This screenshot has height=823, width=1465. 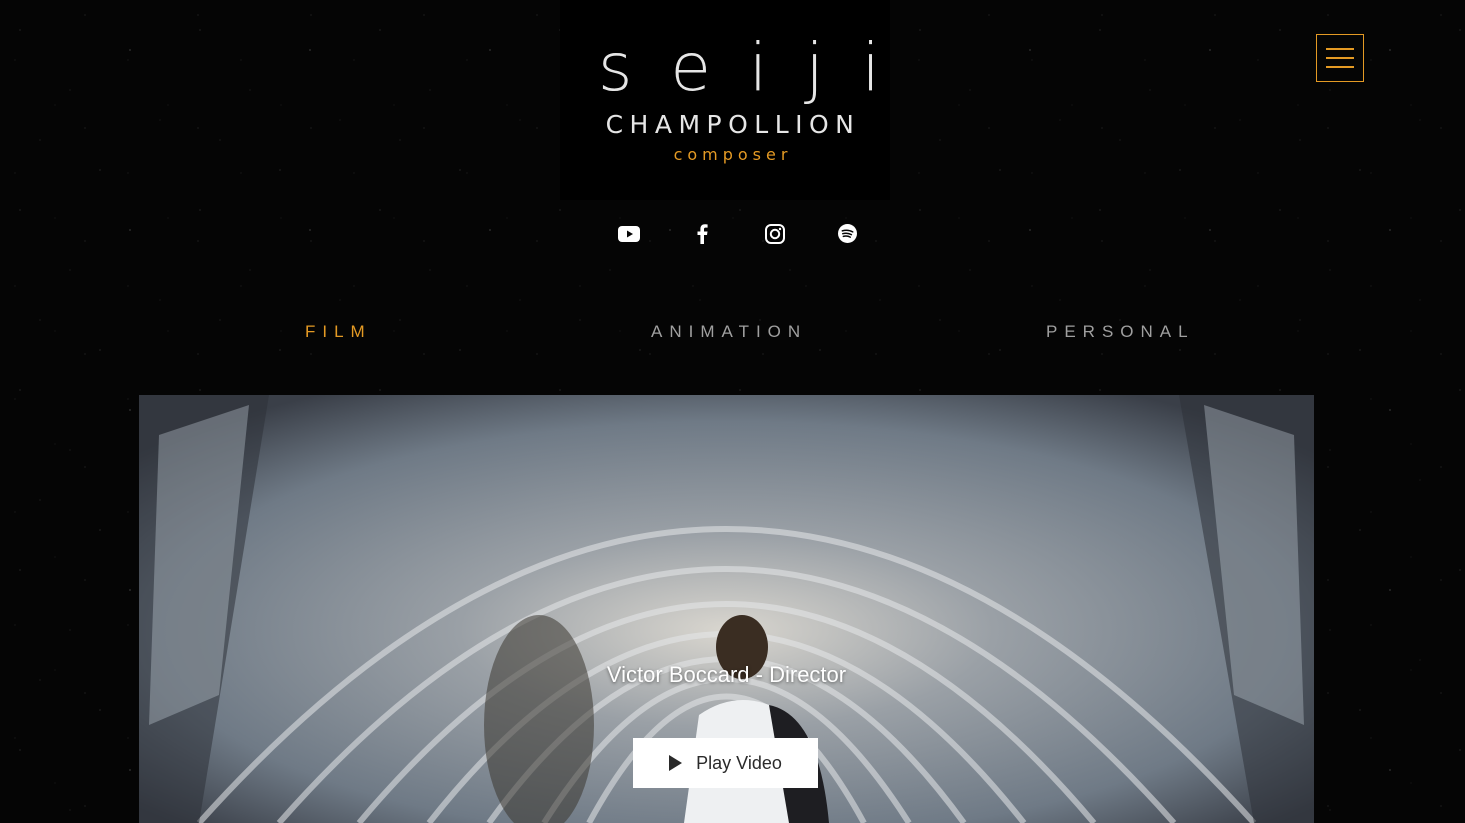 I want to click on logo-role: composer, so click(x=733, y=154).